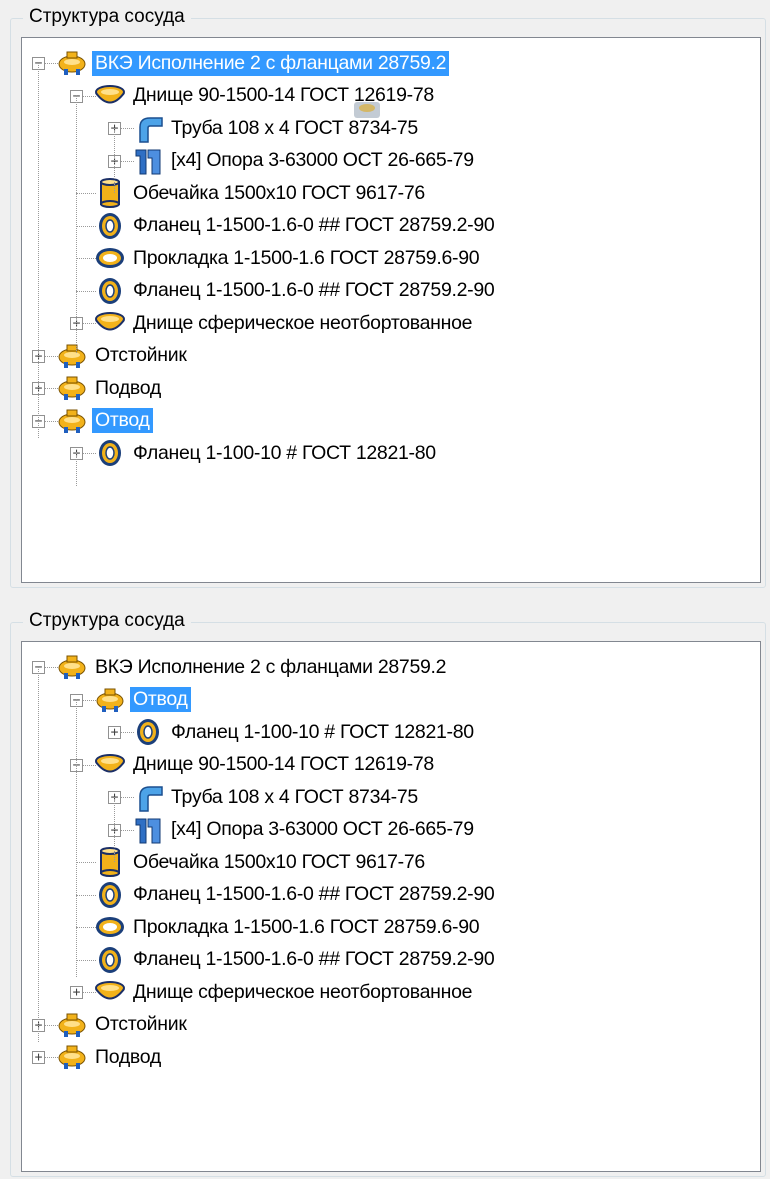 This screenshot has height=1179, width=770. I want to click on drag-cursor-icon, so click(367, 112).